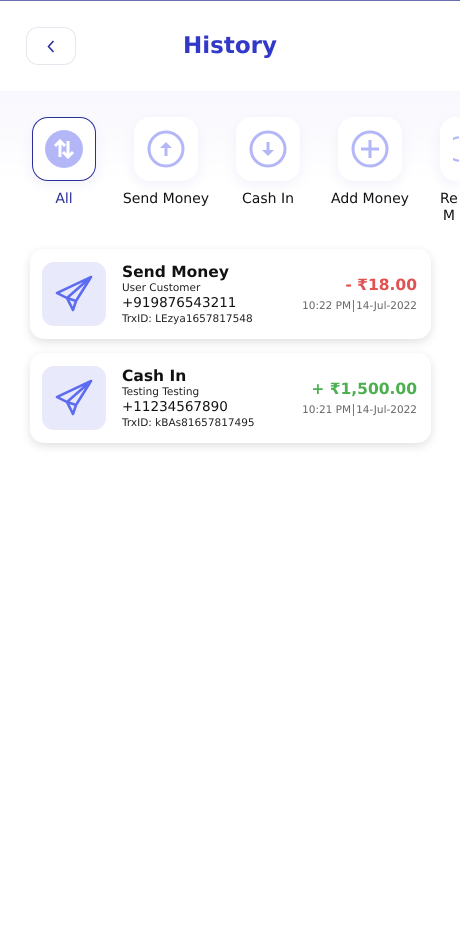 This screenshot has width=460, height=927. What do you see at coordinates (176, 272) in the screenshot?
I see `transaction-type: Send Money` at bounding box center [176, 272].